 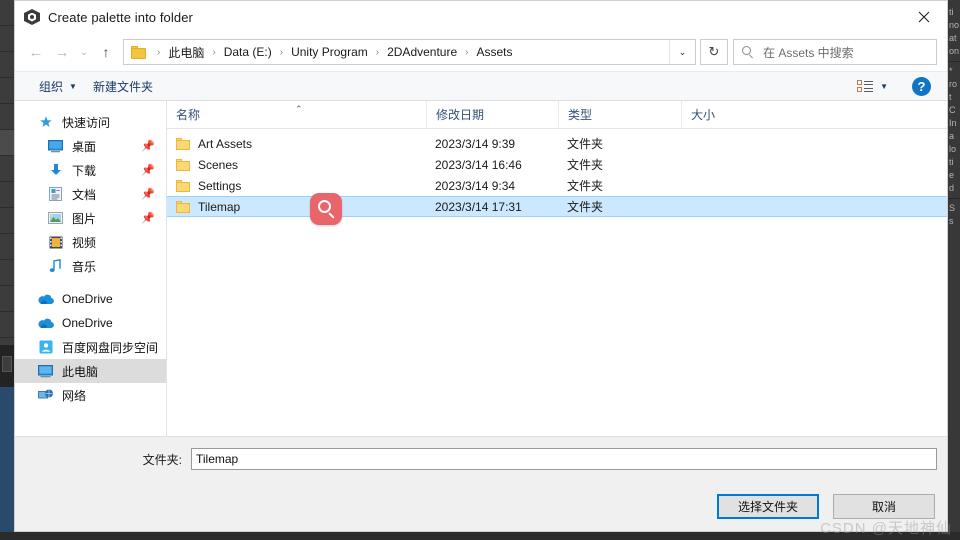 What do you see at coordinates (478, 206) in the screenshot?
I see `file-date-cell: 2023/3/14 17:31` at bounding box center [478, 206].